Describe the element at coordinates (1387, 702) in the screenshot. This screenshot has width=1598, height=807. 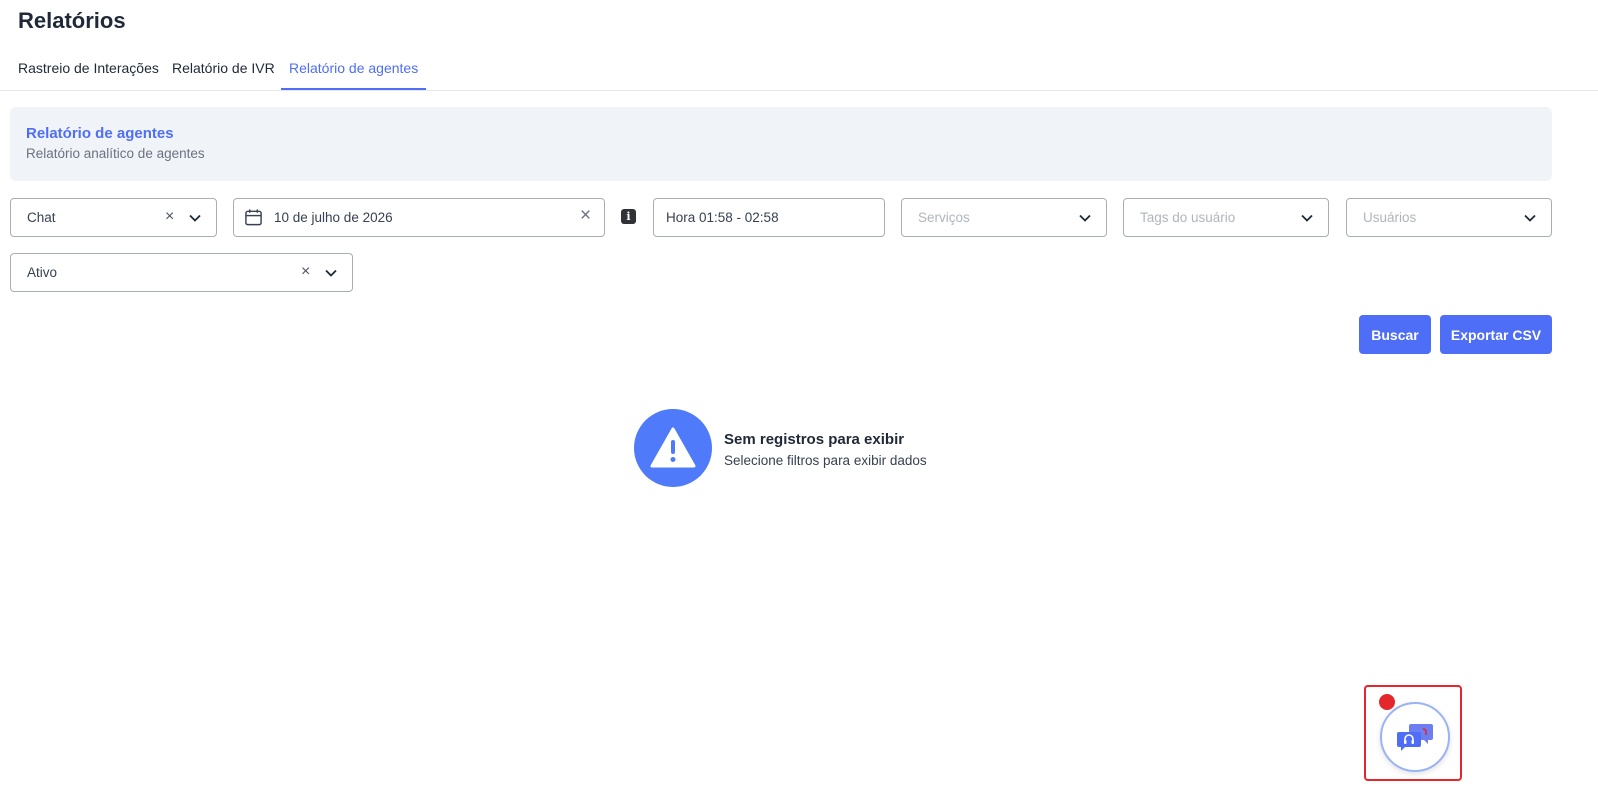
I see `notification-dot` at that location.